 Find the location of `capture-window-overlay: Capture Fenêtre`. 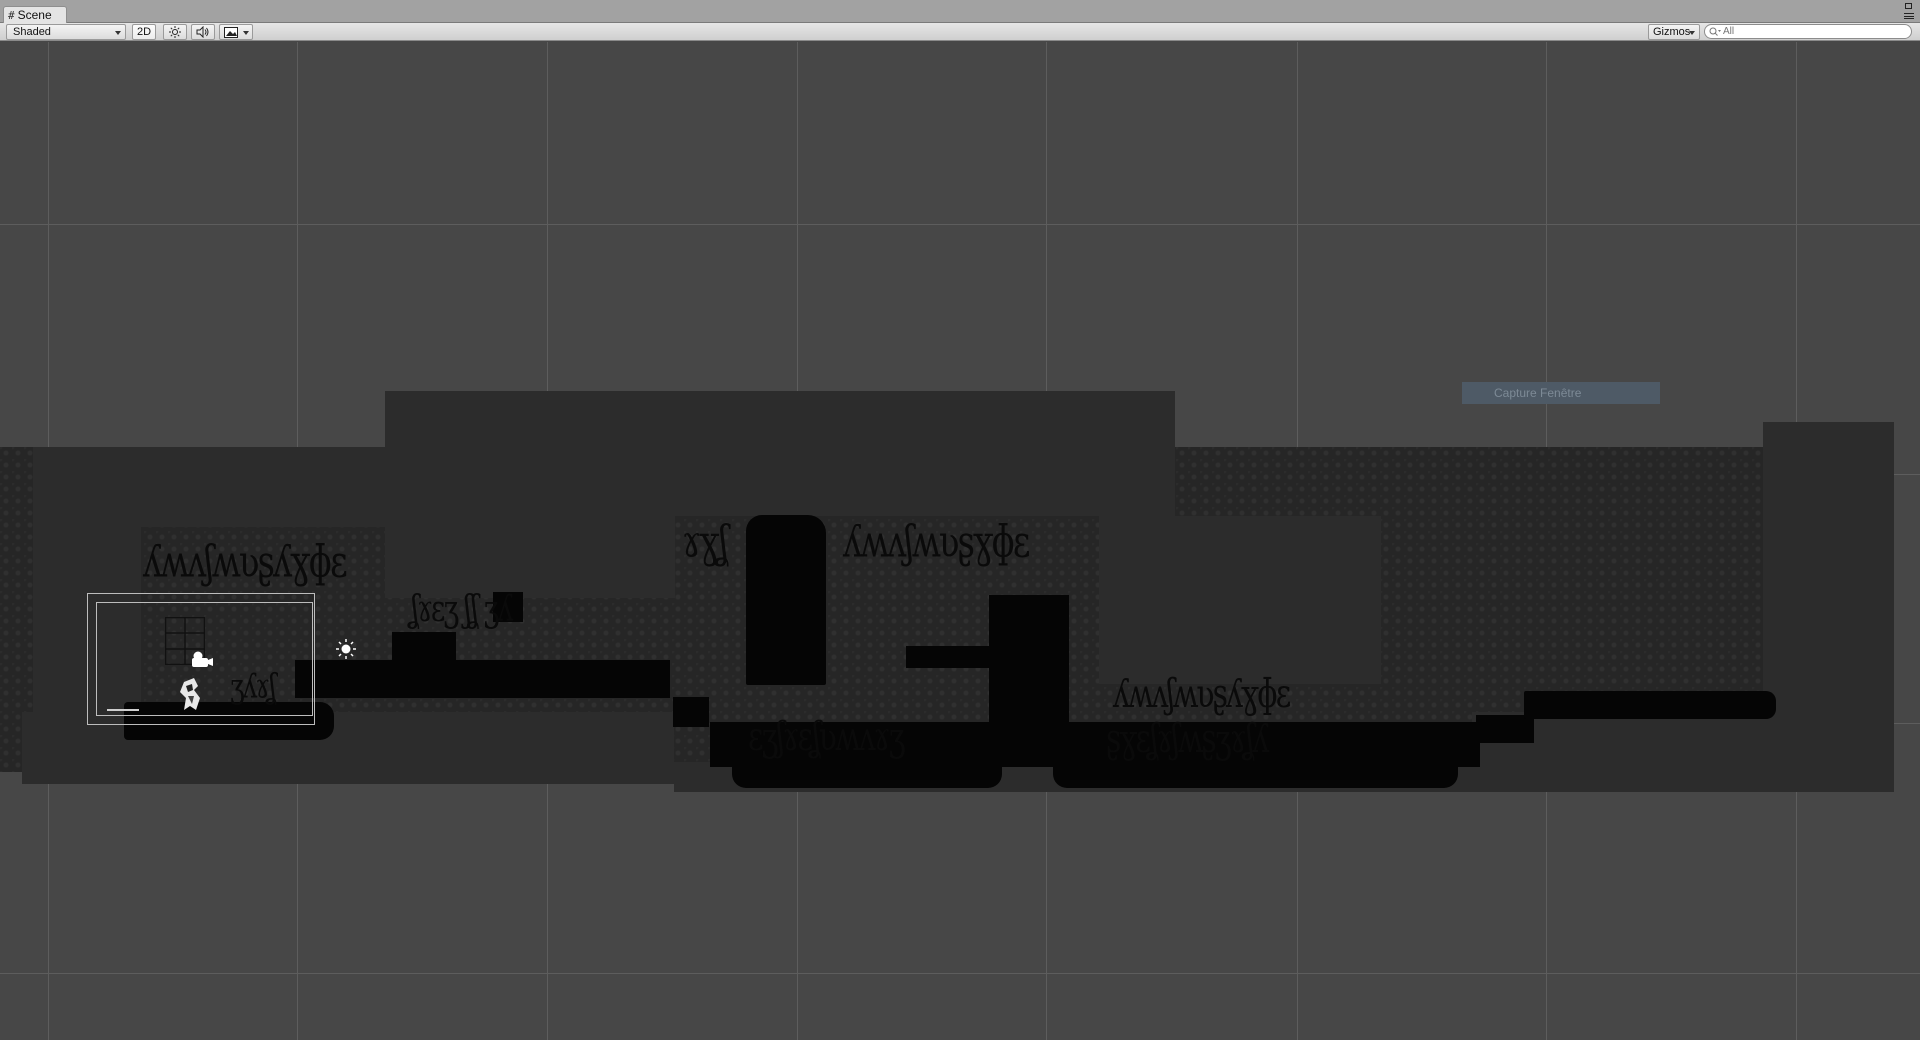

capture-window-overlay: Capture Fenêtre is located at coordinates (1561, 393).